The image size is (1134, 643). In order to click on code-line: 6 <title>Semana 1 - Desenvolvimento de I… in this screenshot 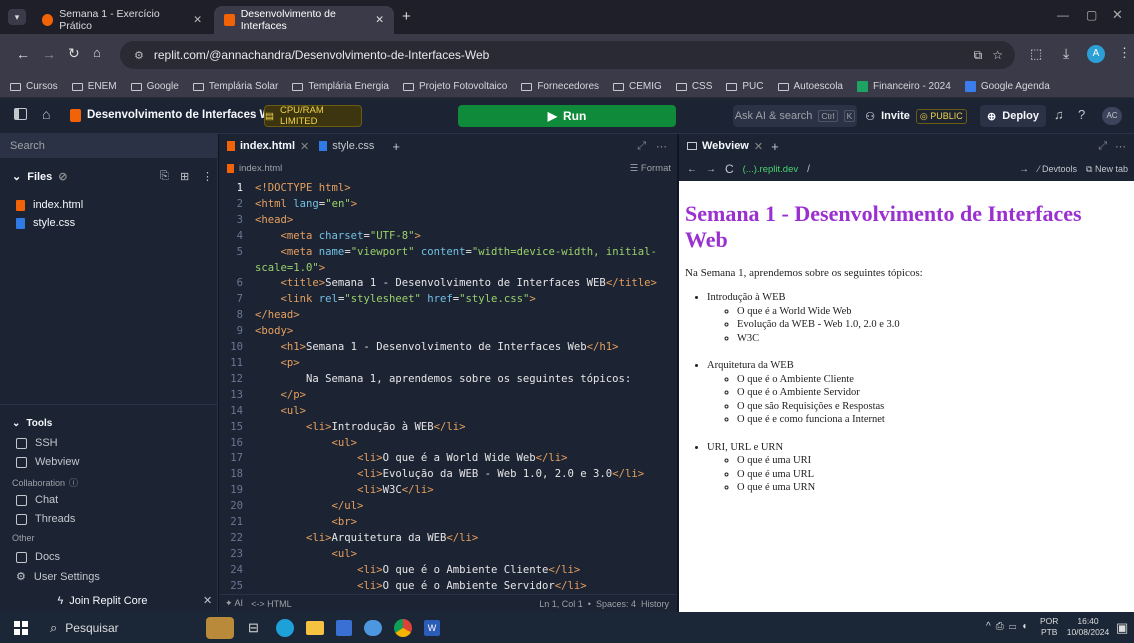, I will do `click(448, 284)`.